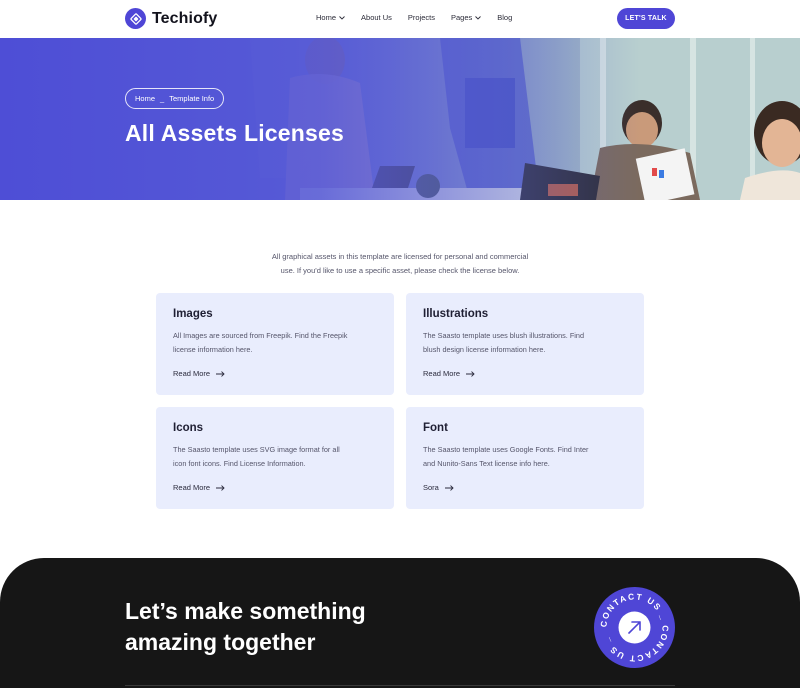 This screenshot has height=688, width=800. I want to click on footer-heading: Let’s make something amazing together, so click(275, 627).